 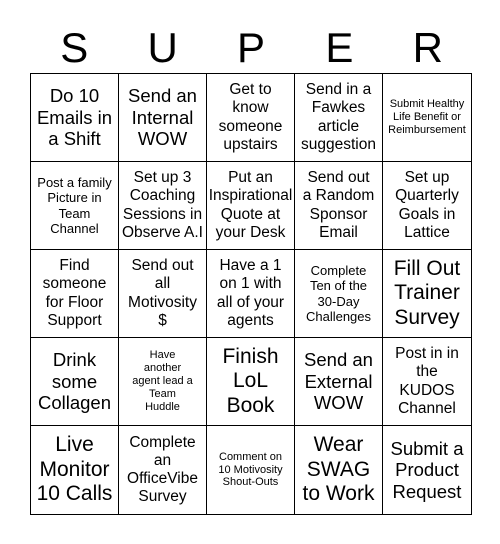 What do you see at coordinates (163, 382) in the screenshot?
I see `bingo-cell: Have another agent lead a Team Huddle` at bounding box center [163, 382].